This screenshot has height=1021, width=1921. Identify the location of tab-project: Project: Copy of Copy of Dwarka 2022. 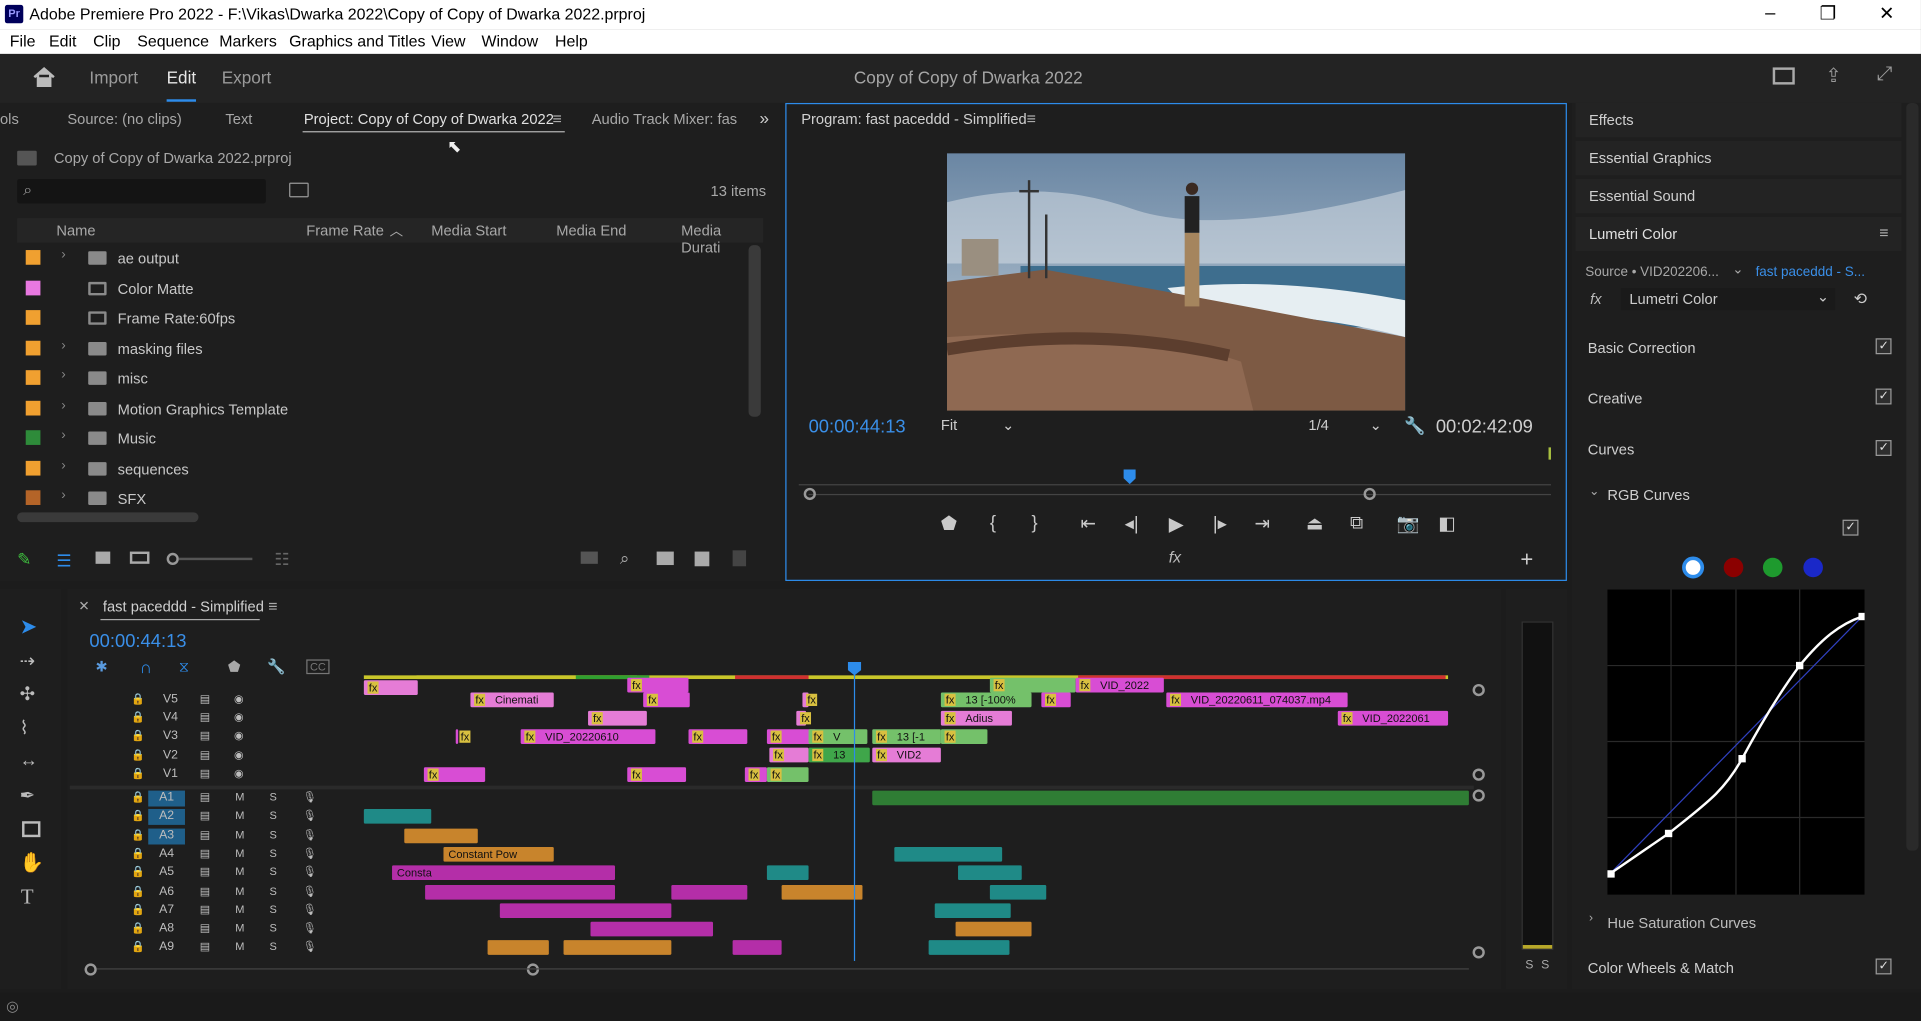
(429, 118).